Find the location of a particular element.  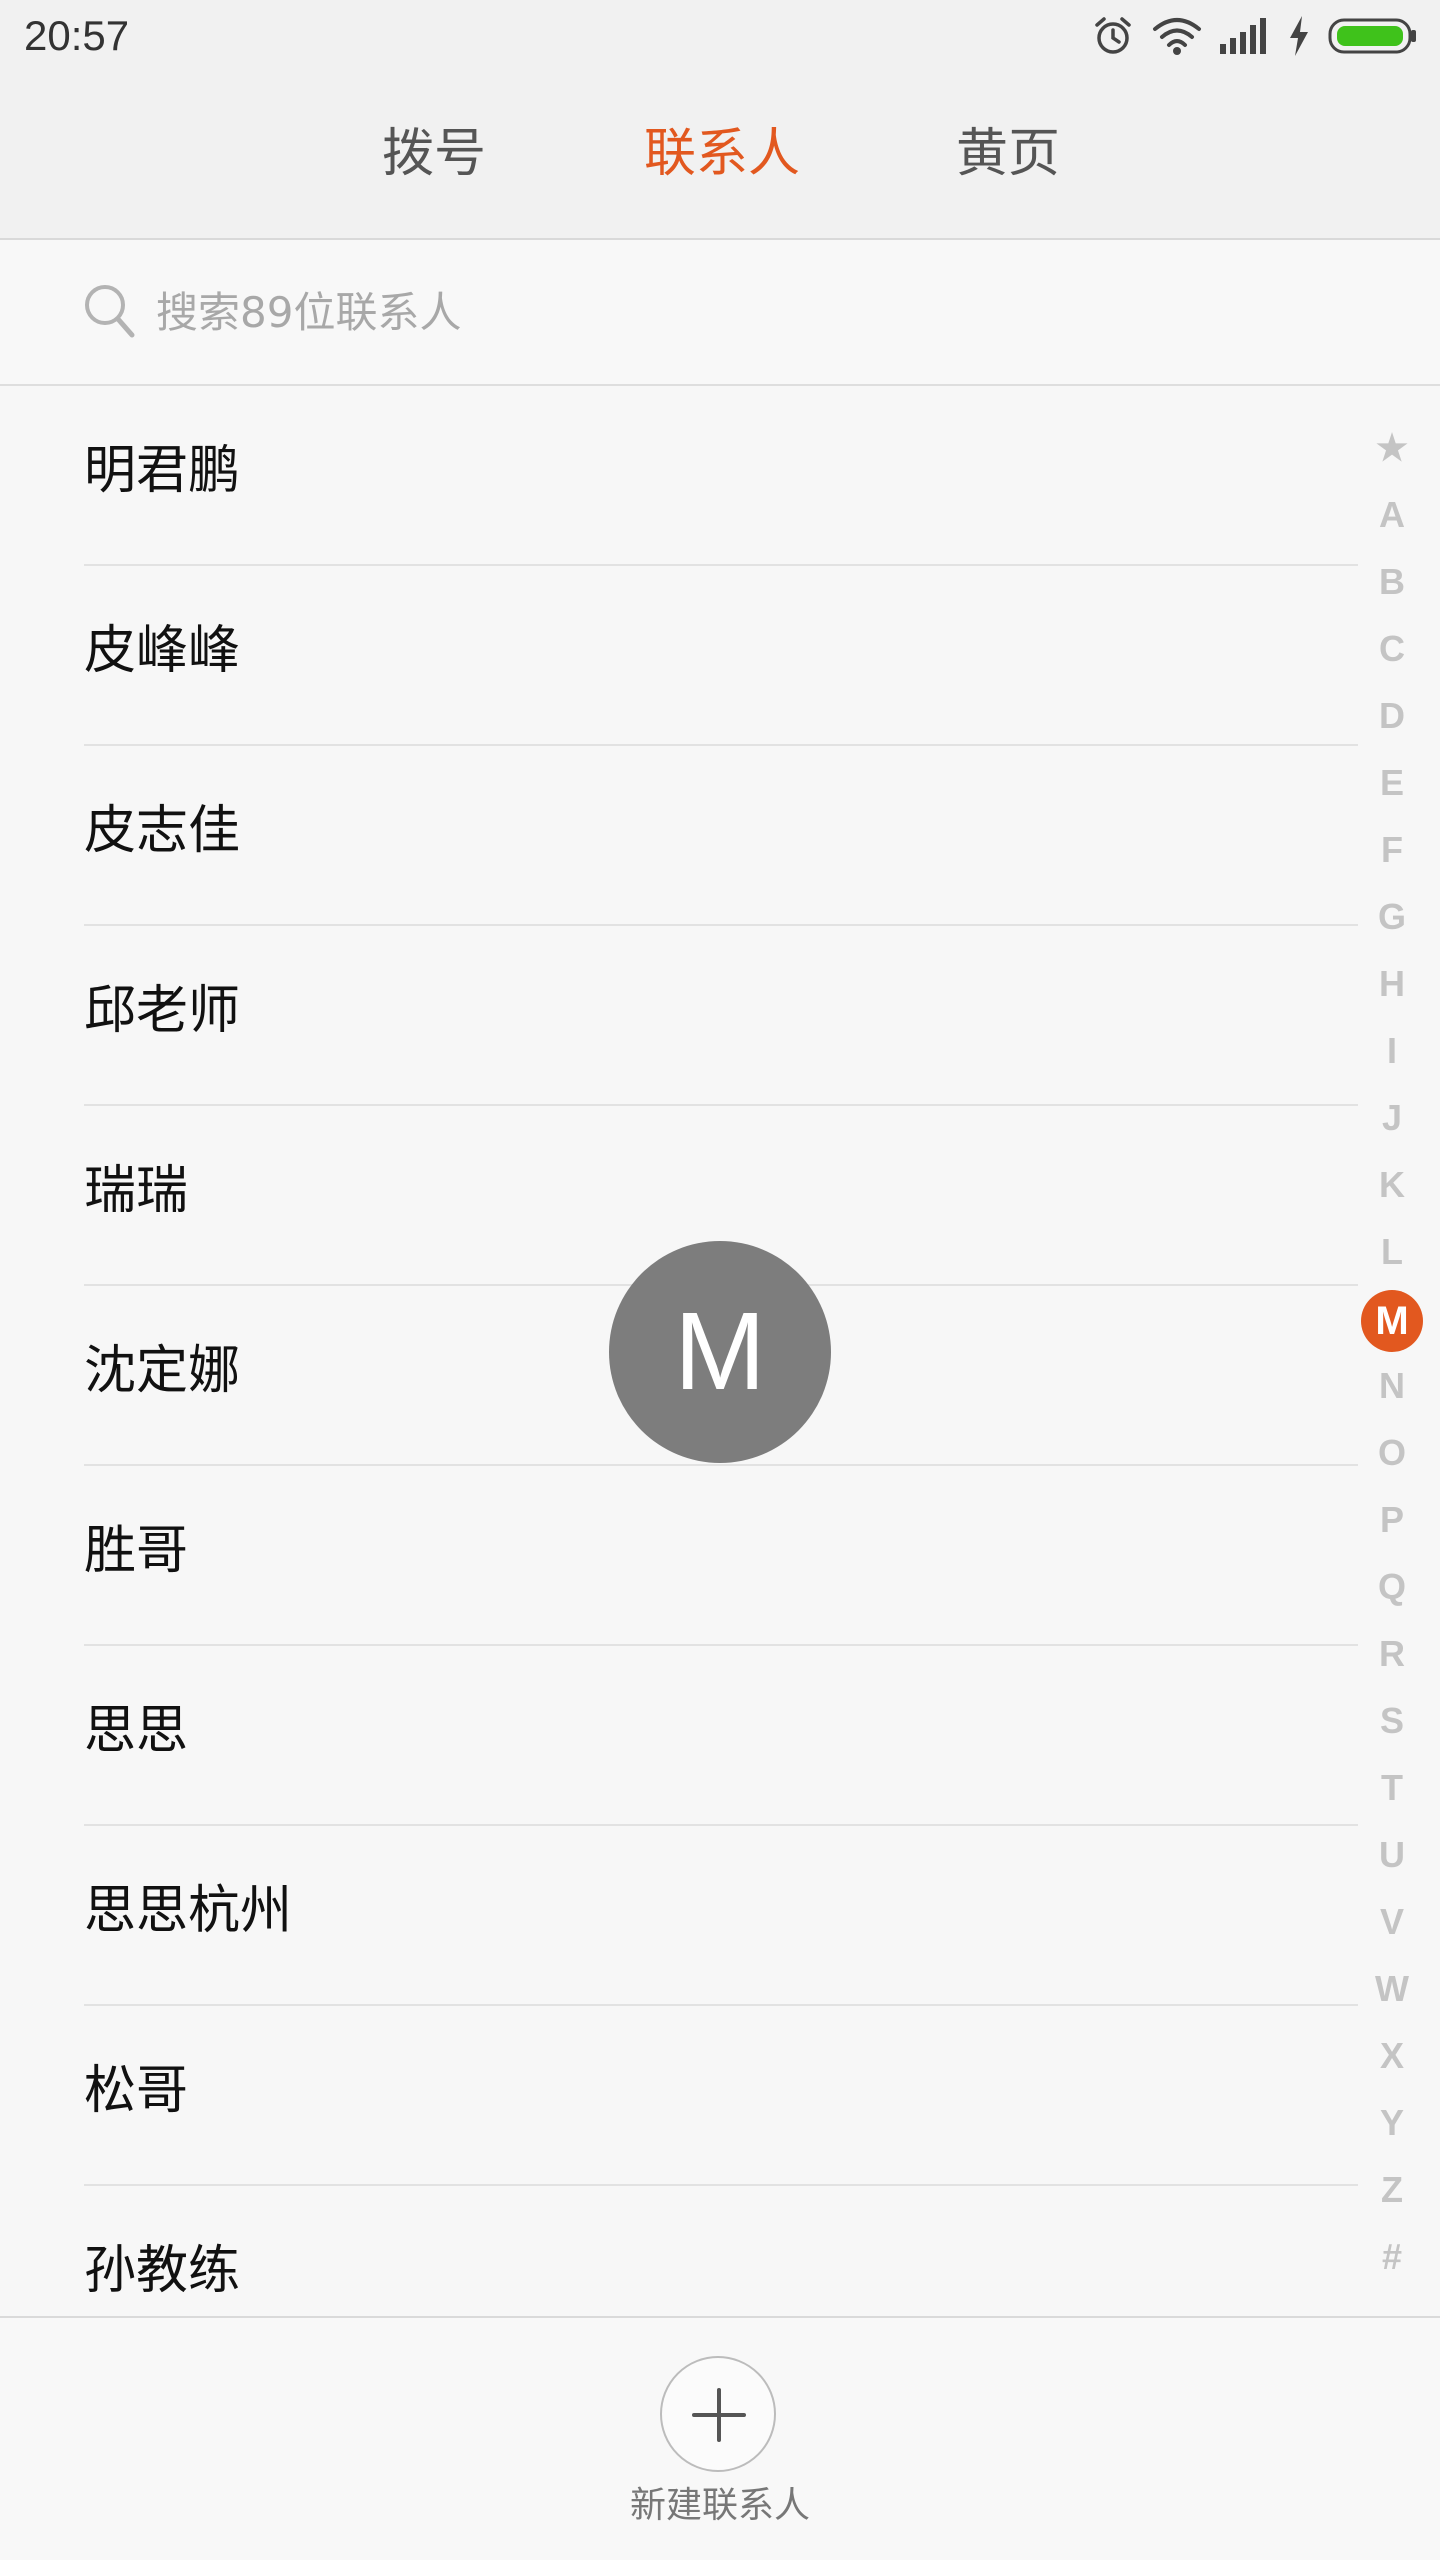

index-letter-e: E is located at coordinates (1392, 782).